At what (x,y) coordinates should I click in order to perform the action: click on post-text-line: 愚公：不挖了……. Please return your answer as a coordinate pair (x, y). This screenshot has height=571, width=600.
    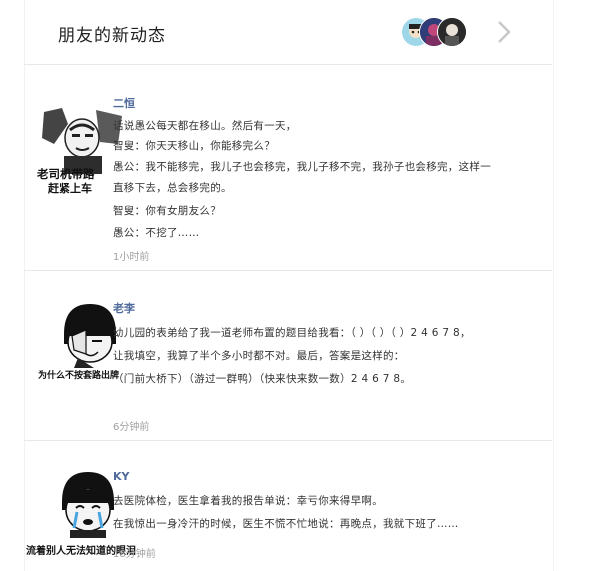
    Looking at the image, I should click on (156, 233).